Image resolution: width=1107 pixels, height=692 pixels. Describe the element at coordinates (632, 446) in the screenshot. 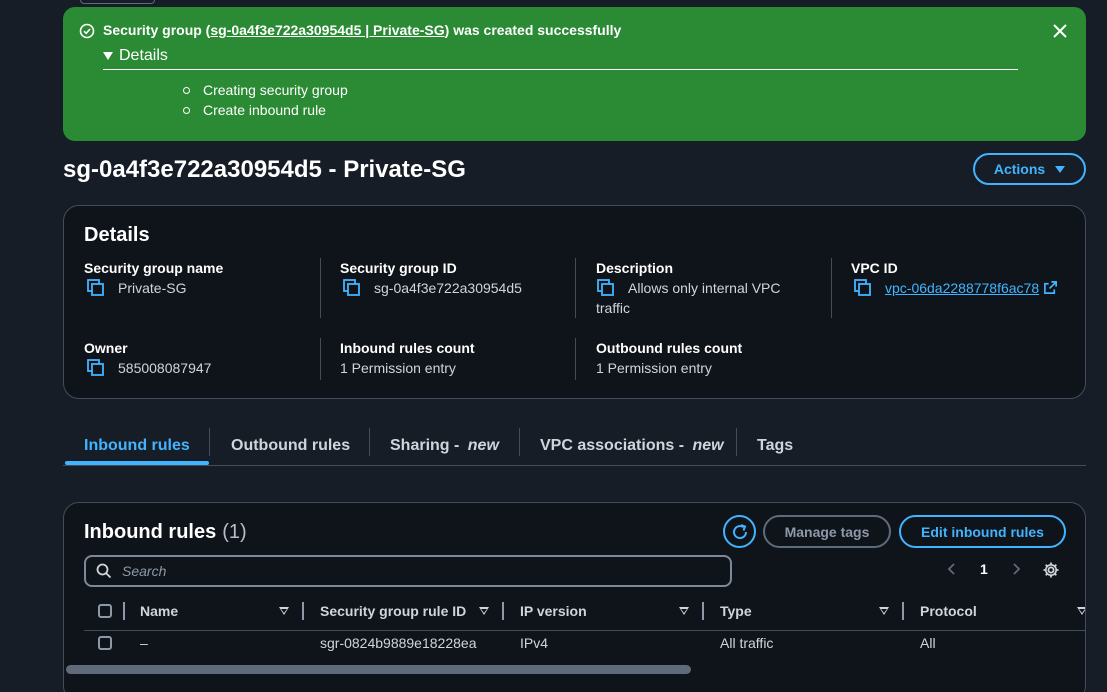

I see `tab-vpc-associations: VPC associations - new` at that location.